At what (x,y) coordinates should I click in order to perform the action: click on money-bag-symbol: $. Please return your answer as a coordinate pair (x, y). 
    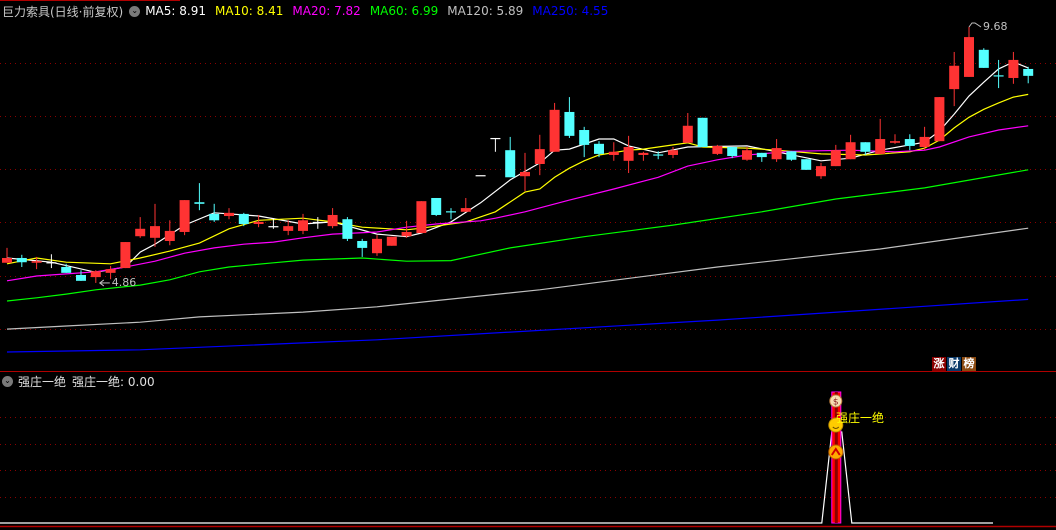
    Looking at the image, I should click on (836, 403).